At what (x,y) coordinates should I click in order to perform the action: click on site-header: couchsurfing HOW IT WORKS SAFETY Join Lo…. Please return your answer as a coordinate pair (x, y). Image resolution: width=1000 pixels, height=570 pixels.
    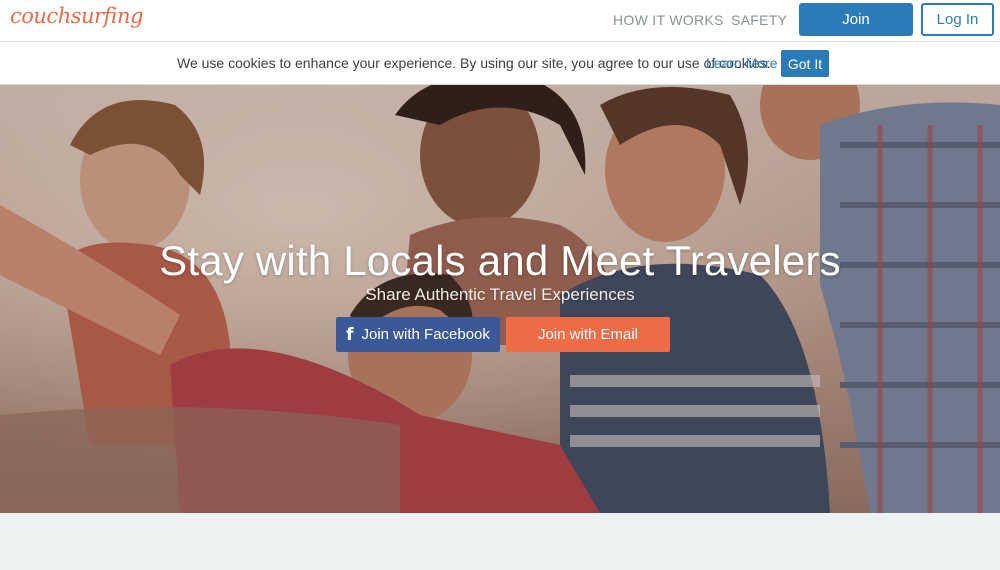
    Looking at the image, I should click on (500, 21).